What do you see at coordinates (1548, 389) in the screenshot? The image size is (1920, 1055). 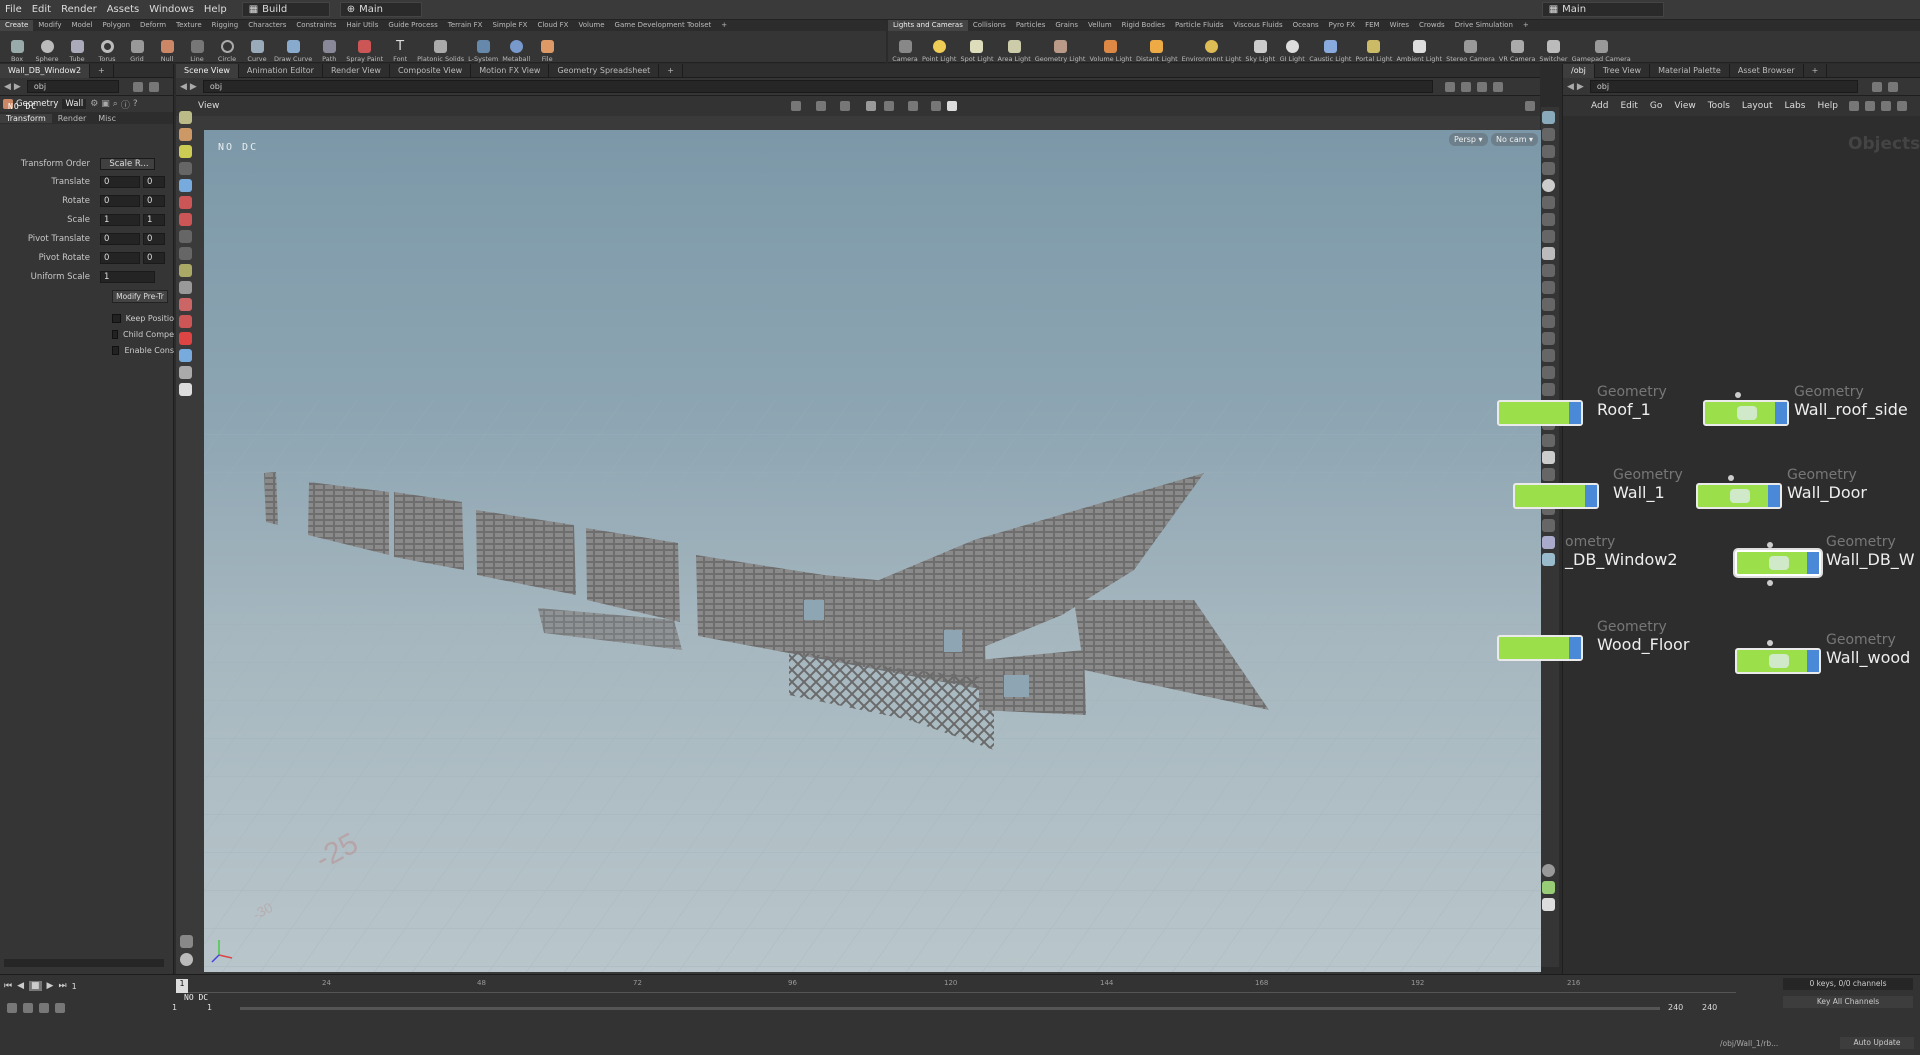 I see `cloud-icon` at bounding box center [1548, 389].